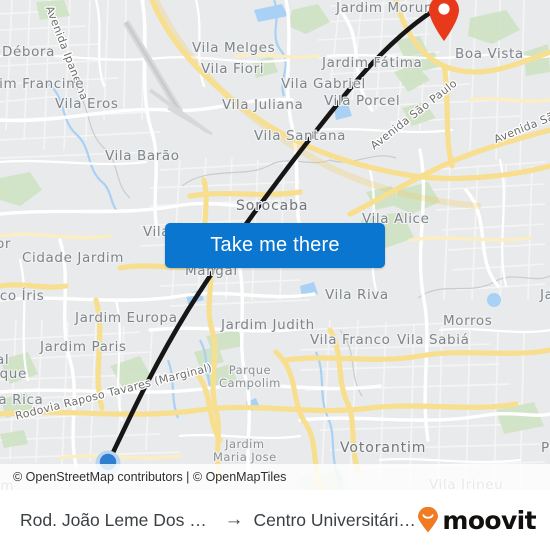 The image size is (550, 550). Describe the element at coordinates (234, 519) in the screenshot. I see `arrow-right-icon: →` at that location.